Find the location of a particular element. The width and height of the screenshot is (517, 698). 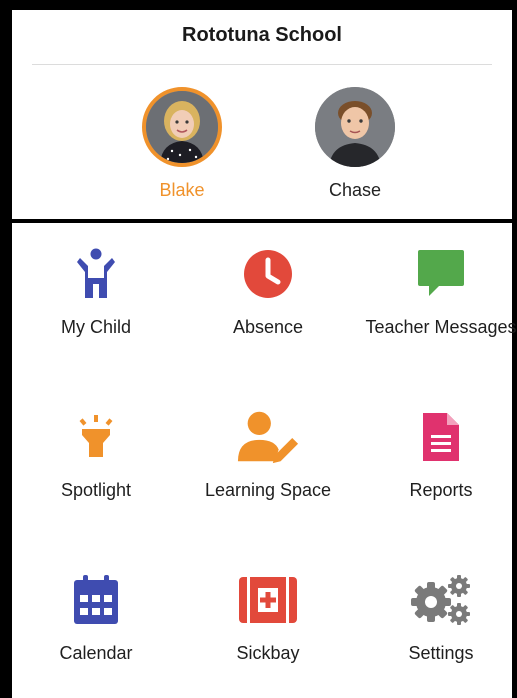

child-selector-blake: Blake is located at coordinates (182, 144).